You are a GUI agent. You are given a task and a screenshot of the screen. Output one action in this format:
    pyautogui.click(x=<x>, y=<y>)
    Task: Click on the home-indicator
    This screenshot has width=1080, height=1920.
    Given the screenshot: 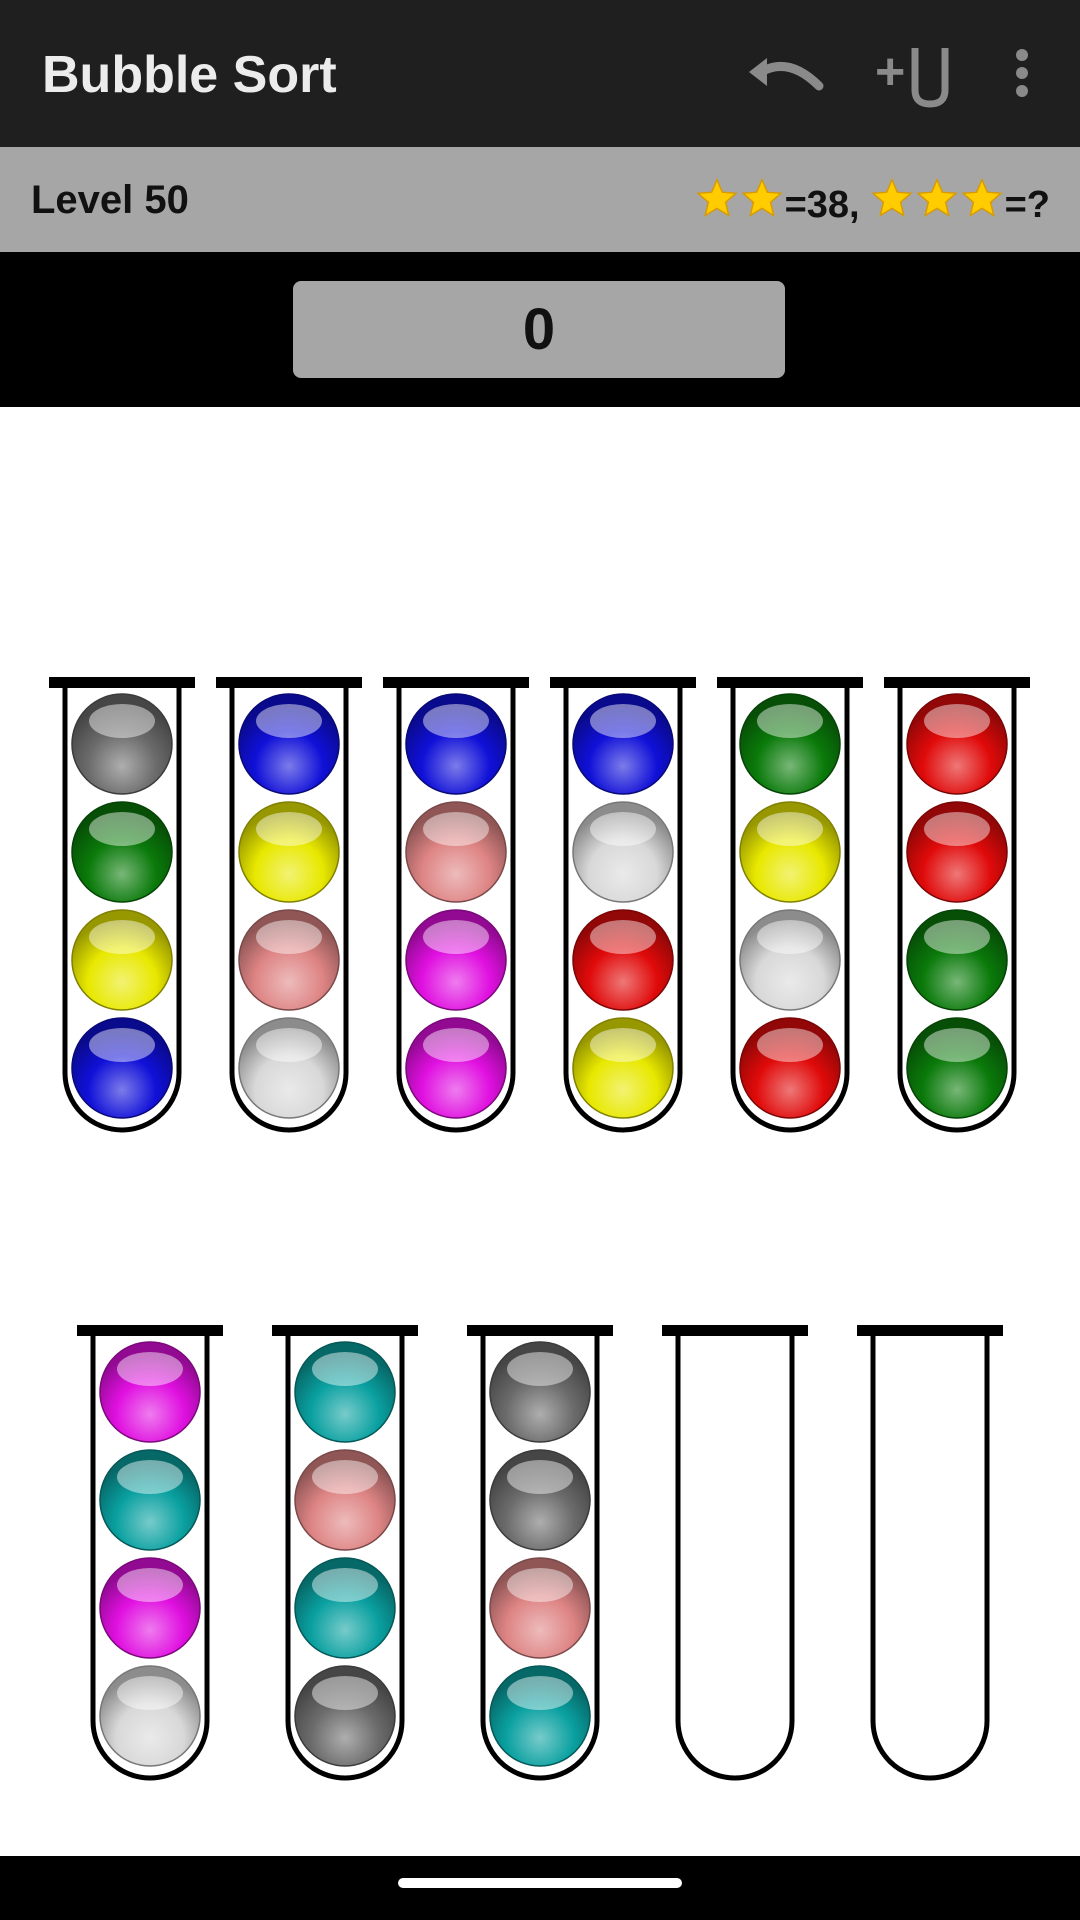 What is the action you would take?
    pyautogui.click(x=540, y=1883)
    